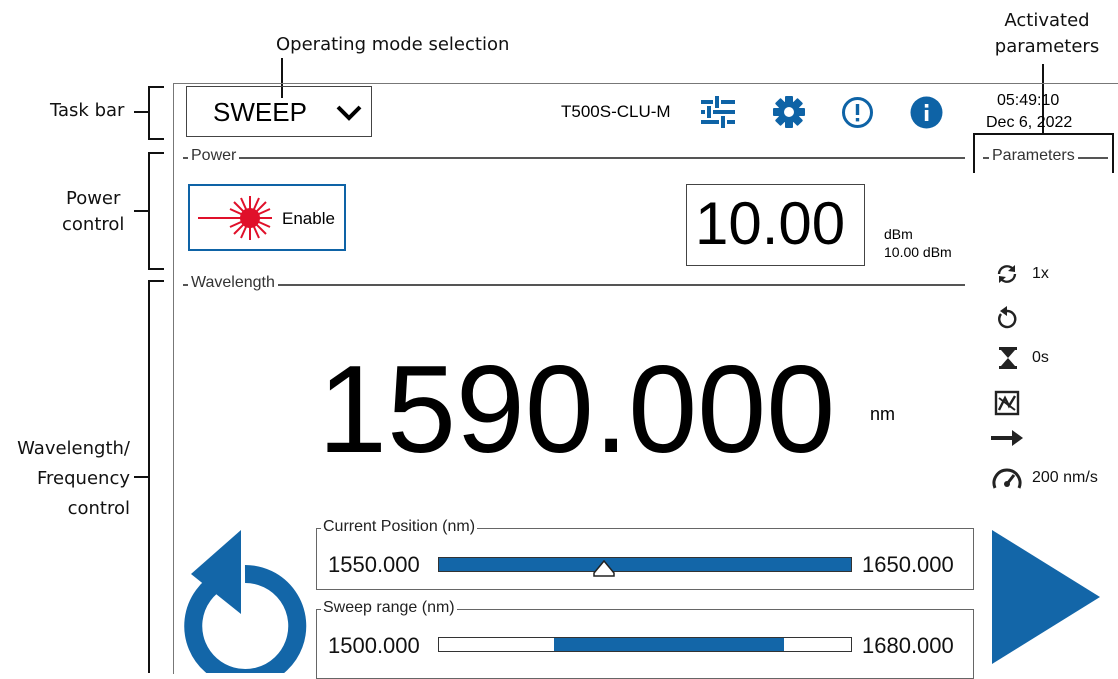 This screenshot has height=679, width=1118. I want to click on power-actual: 10.00 dBm, so click(918, 252).